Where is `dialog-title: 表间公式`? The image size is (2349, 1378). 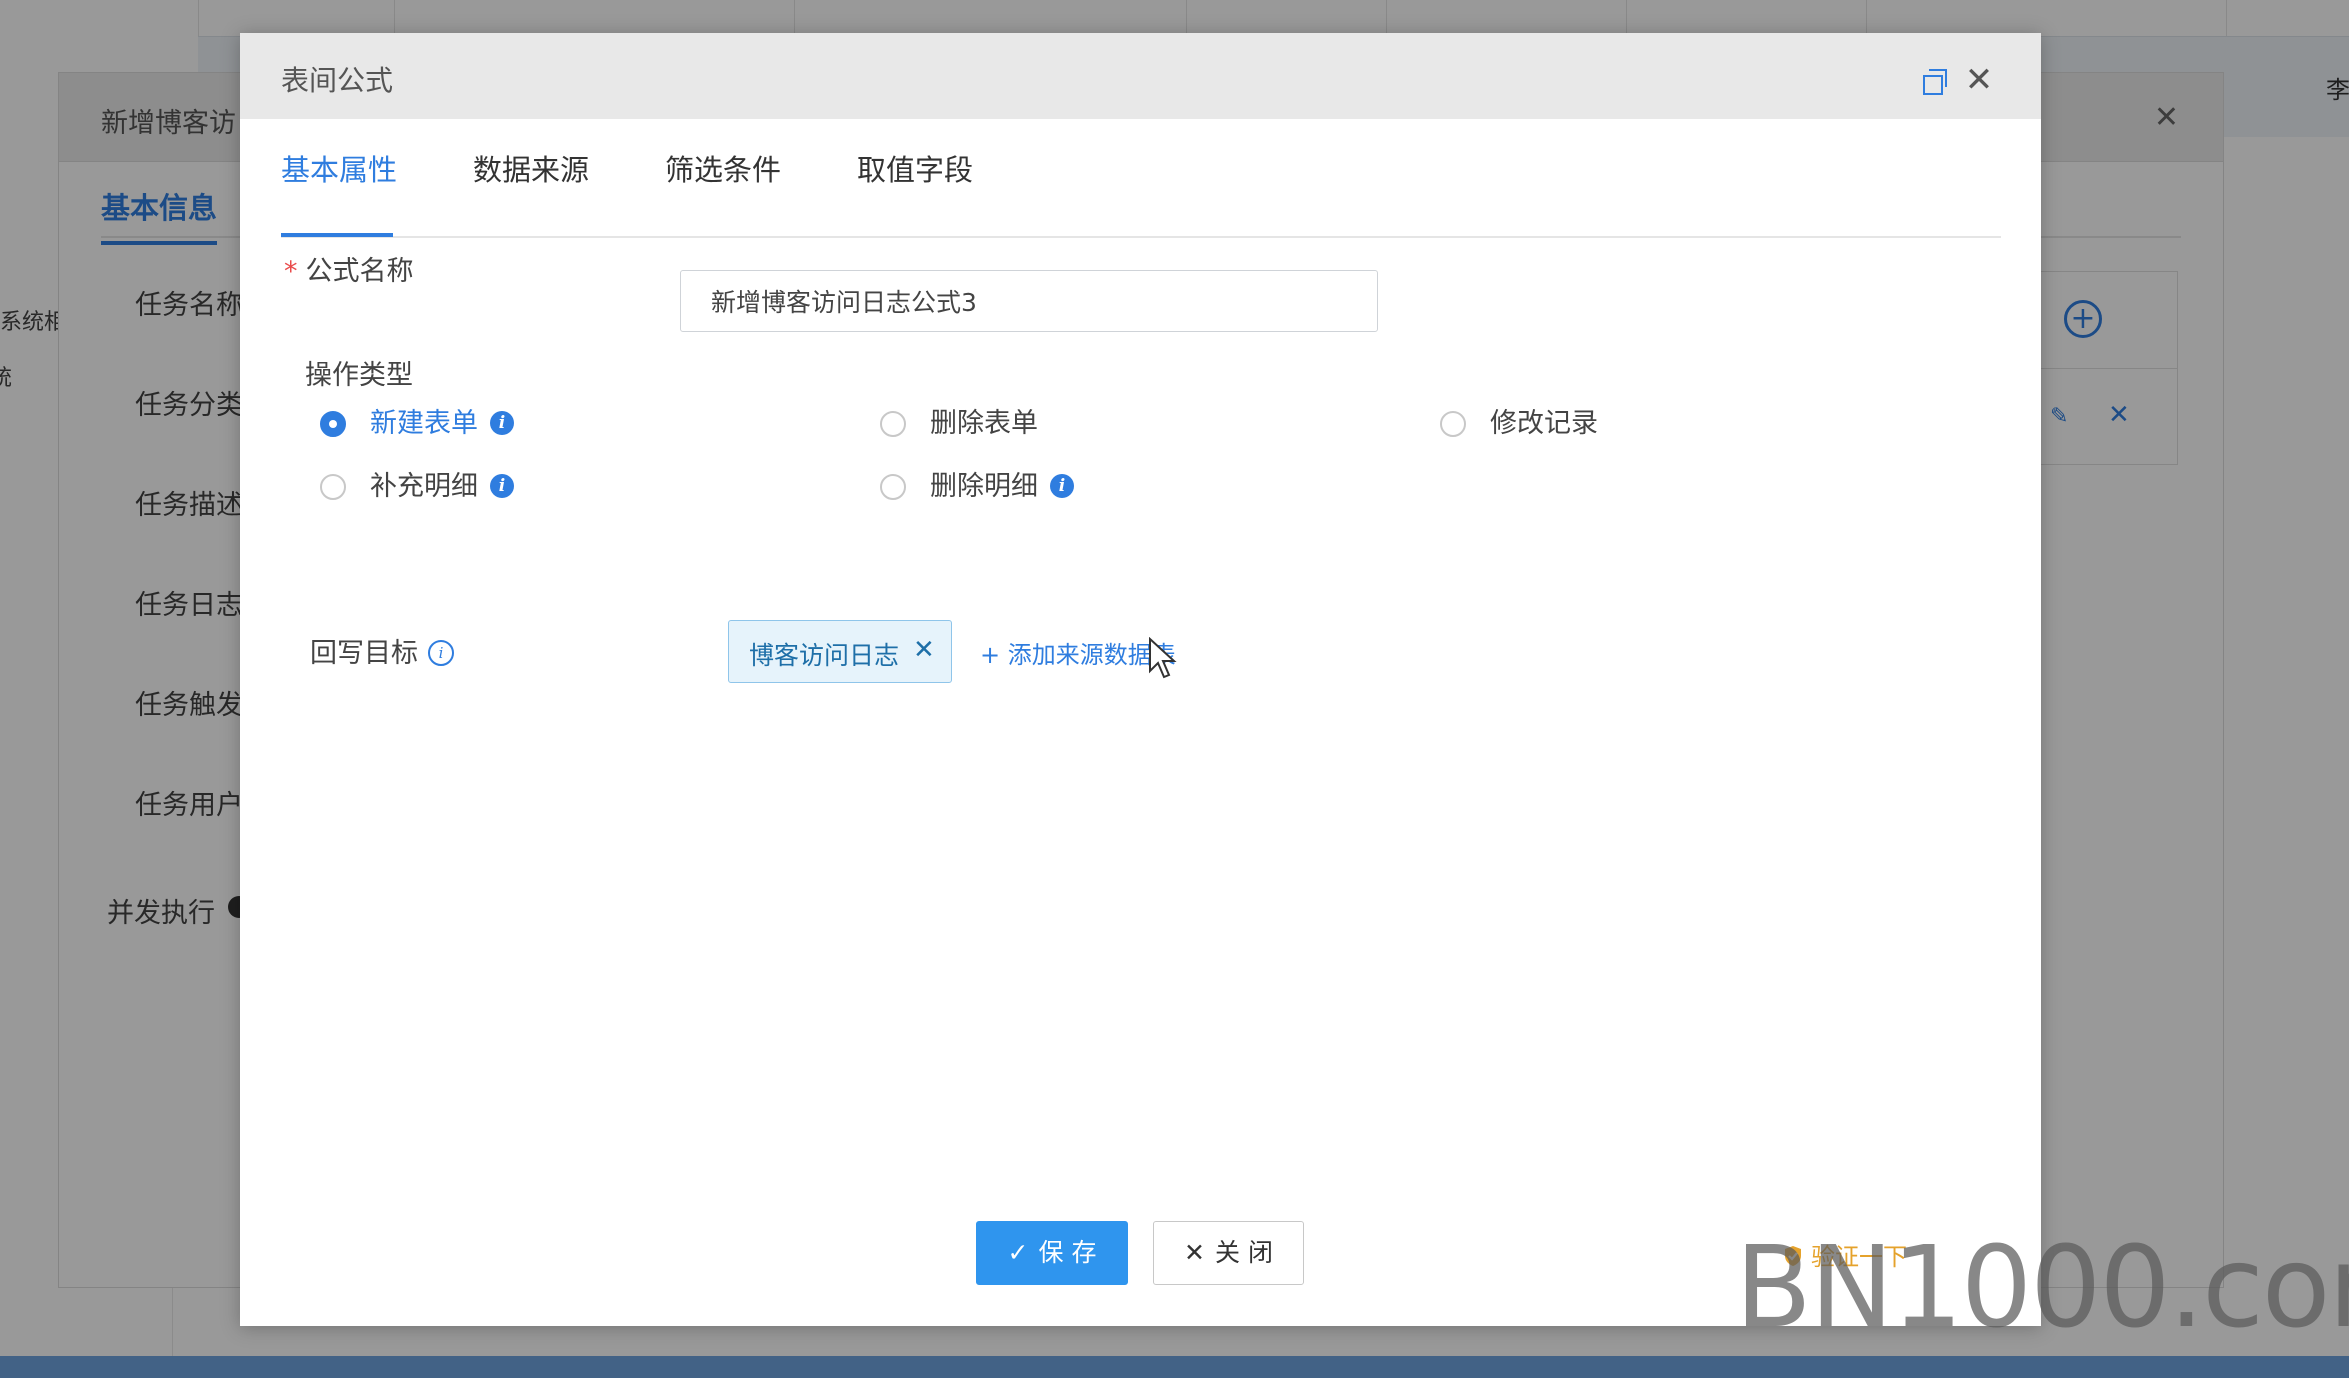
dialog-title: 表间公式 is located at coordinates (337, 80).